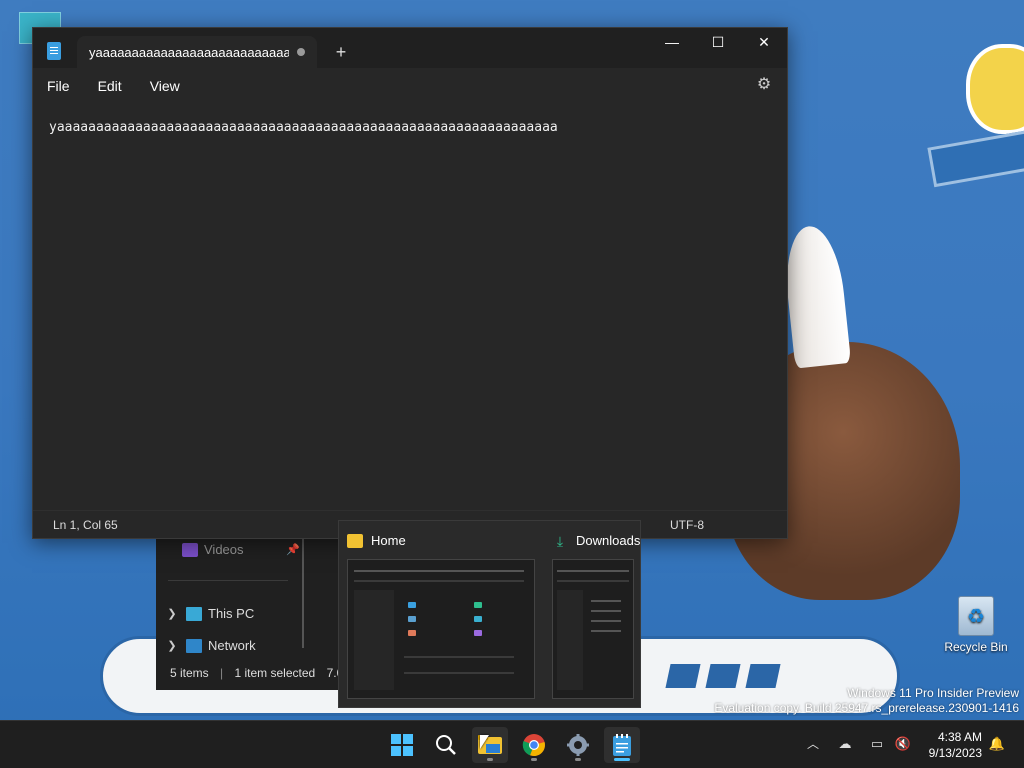 The height and width of the screenshot is (768, 1024). Describe the element at coordinates (189, 52) in the screenshot. I see `tab-title: yaaaaaaaaaaaaaaaaaaaaaaaaaaaaaa` at that location.